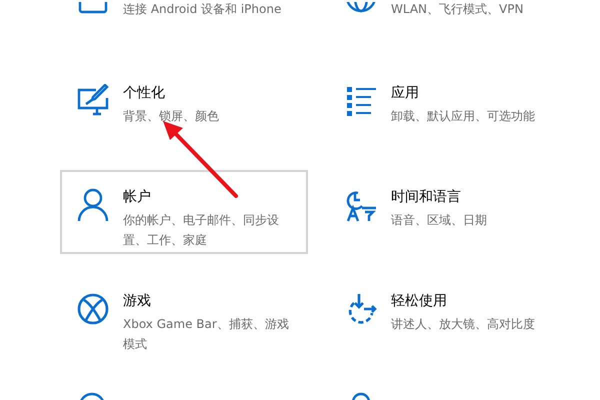  Describe the element at coordinates (144, 93) in the screenshot. I see `tile-title: 个性化` at that location.